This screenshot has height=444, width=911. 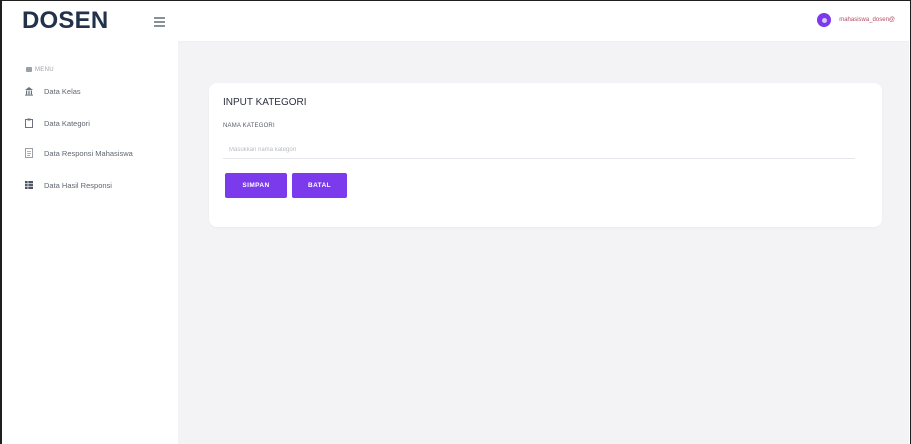 What do you see at coordinates (249, 126) in the screenshot?
I see `nama-kategori-label: NAMA KATEGORI` at bounding box center [249, 126].